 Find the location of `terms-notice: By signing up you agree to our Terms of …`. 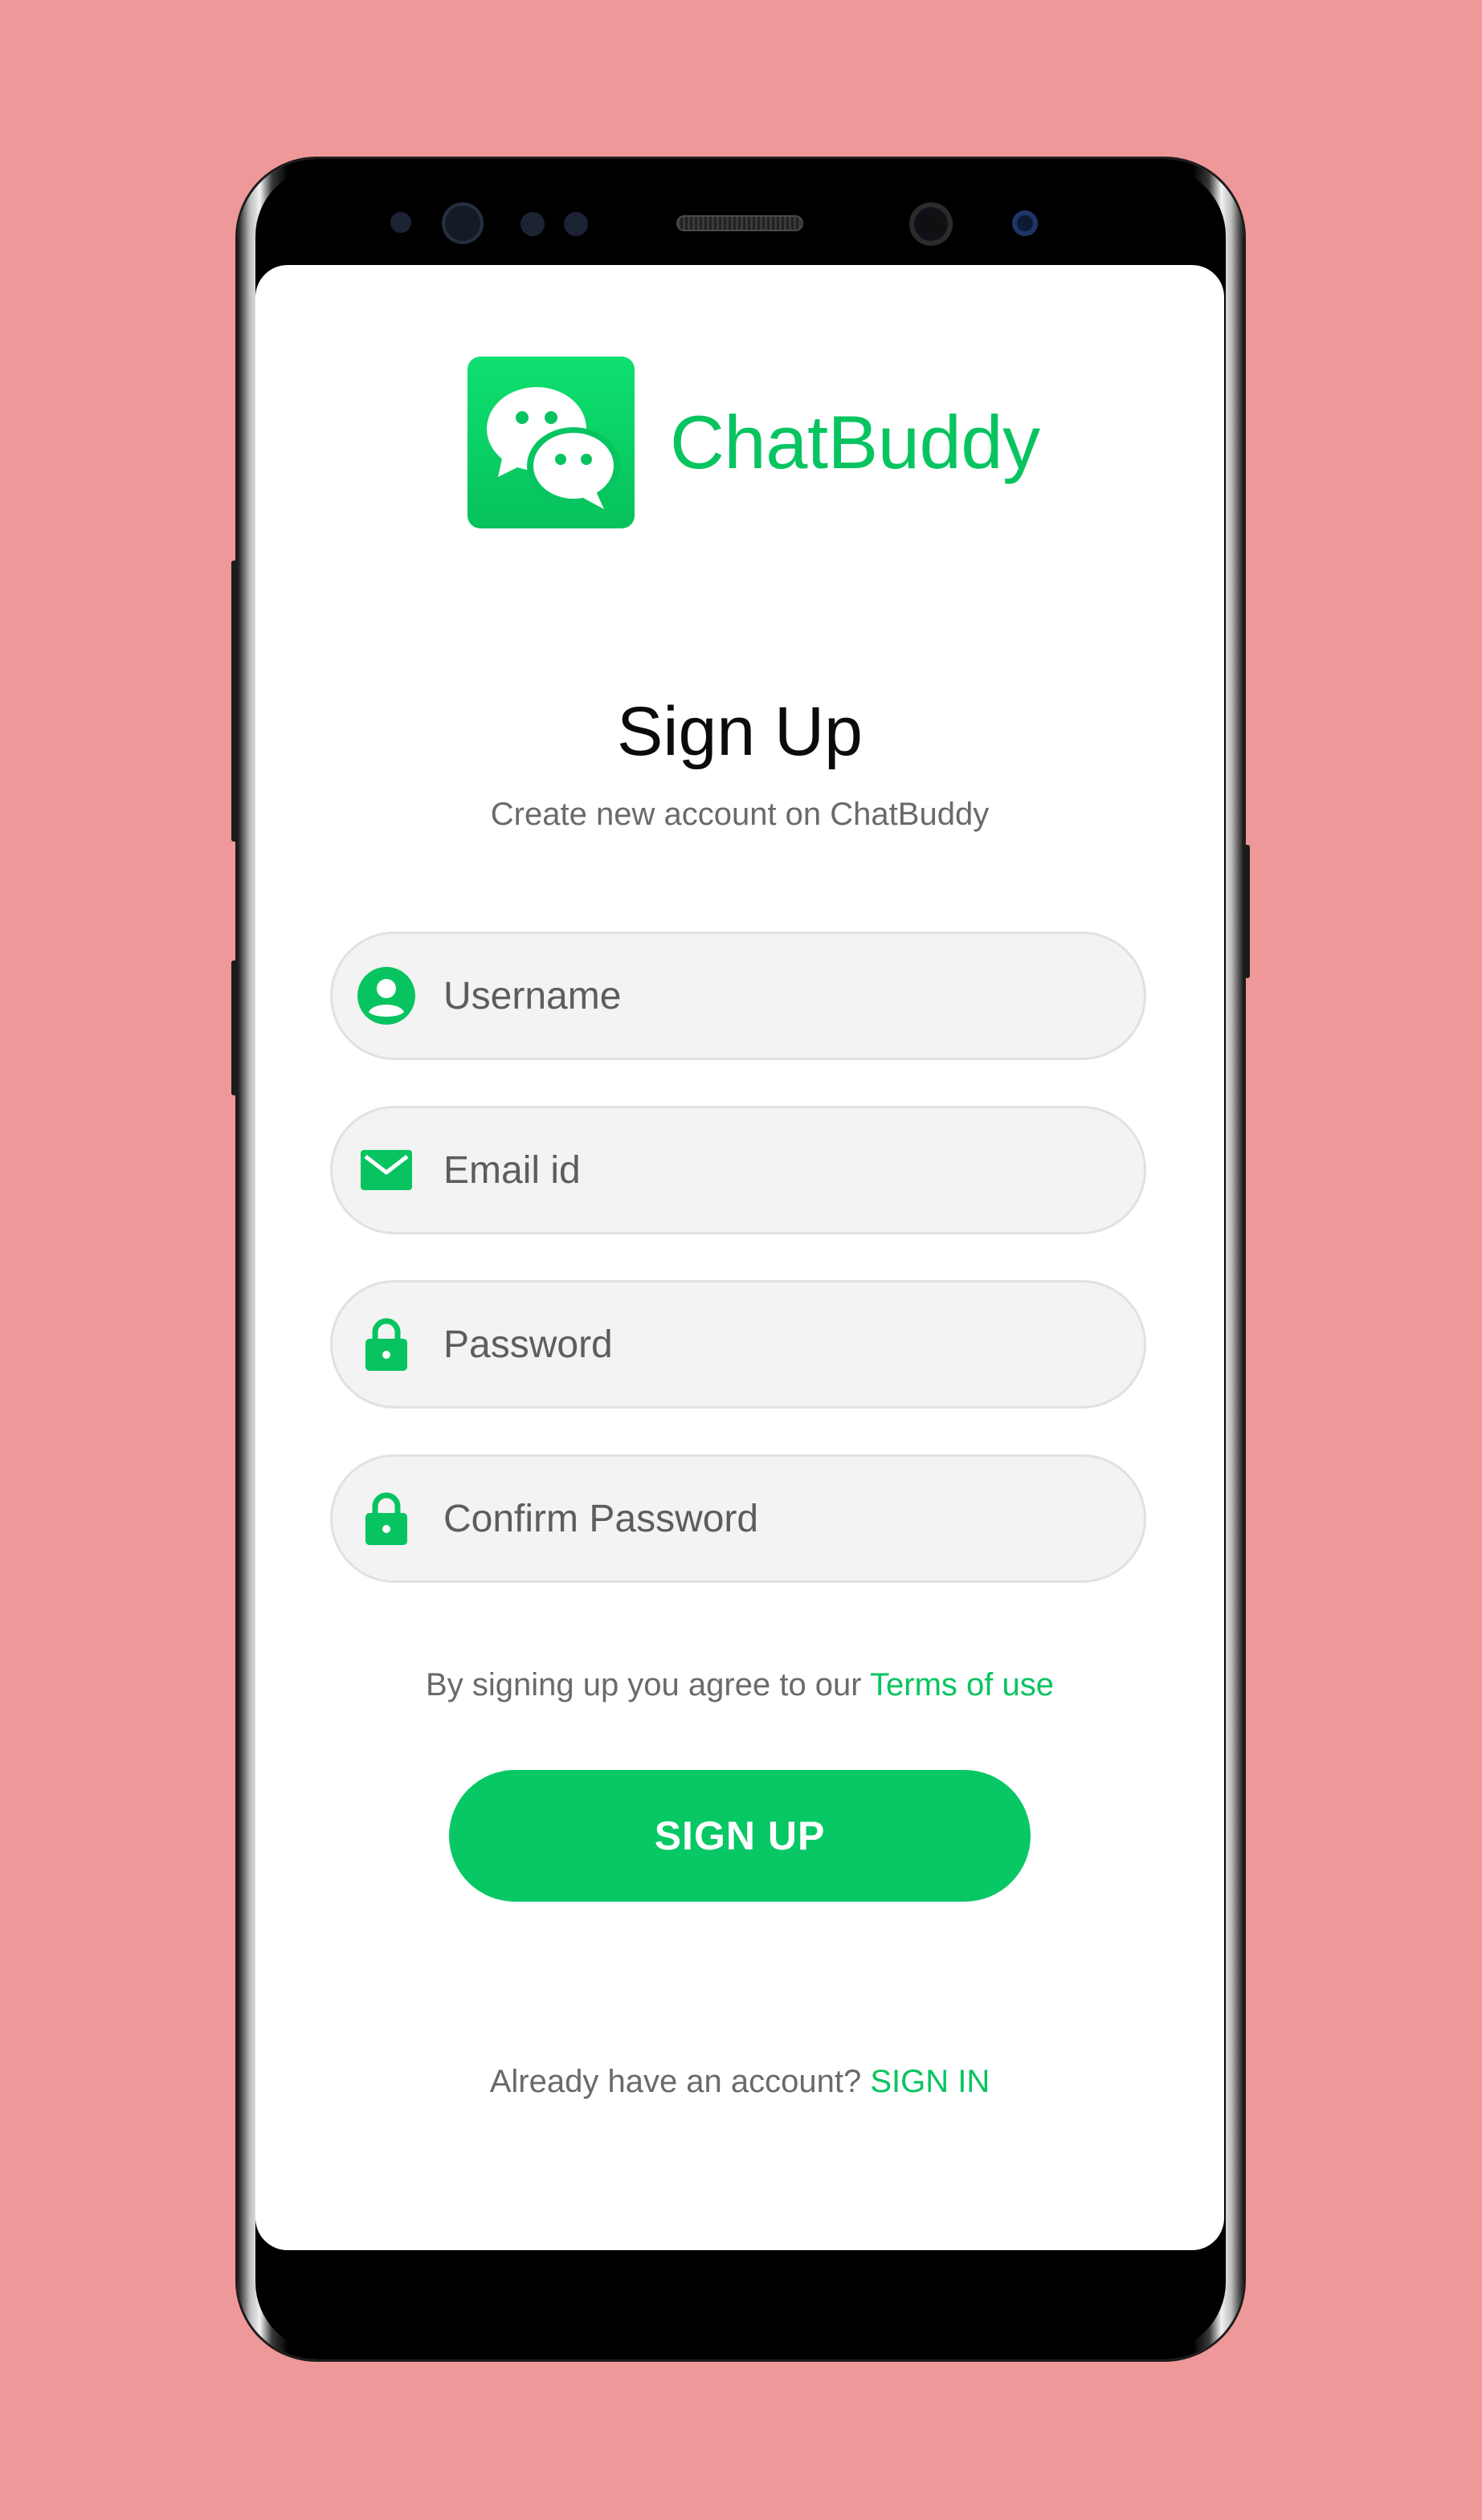

terms-notice: By signing up you agree to our Terms of … is located at coordinates (739, 1685).